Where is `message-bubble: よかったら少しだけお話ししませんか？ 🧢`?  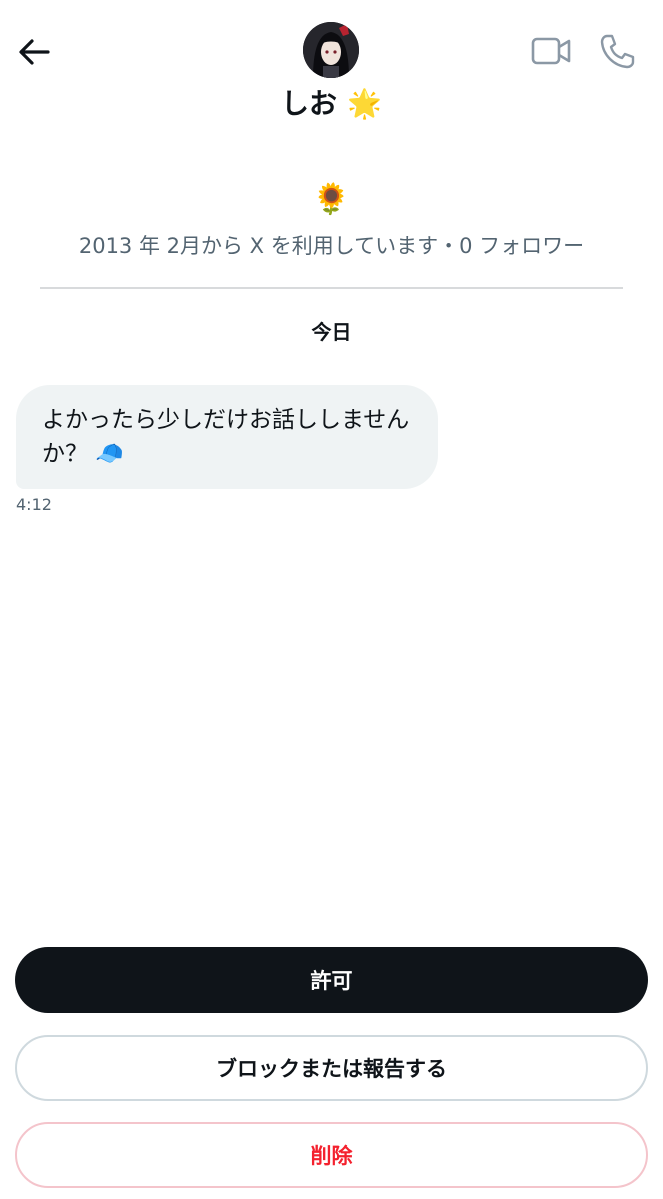 message-bubble: よかったら少しだけお話ししませんか？ 🧢 is located at coordinates (227, 437).